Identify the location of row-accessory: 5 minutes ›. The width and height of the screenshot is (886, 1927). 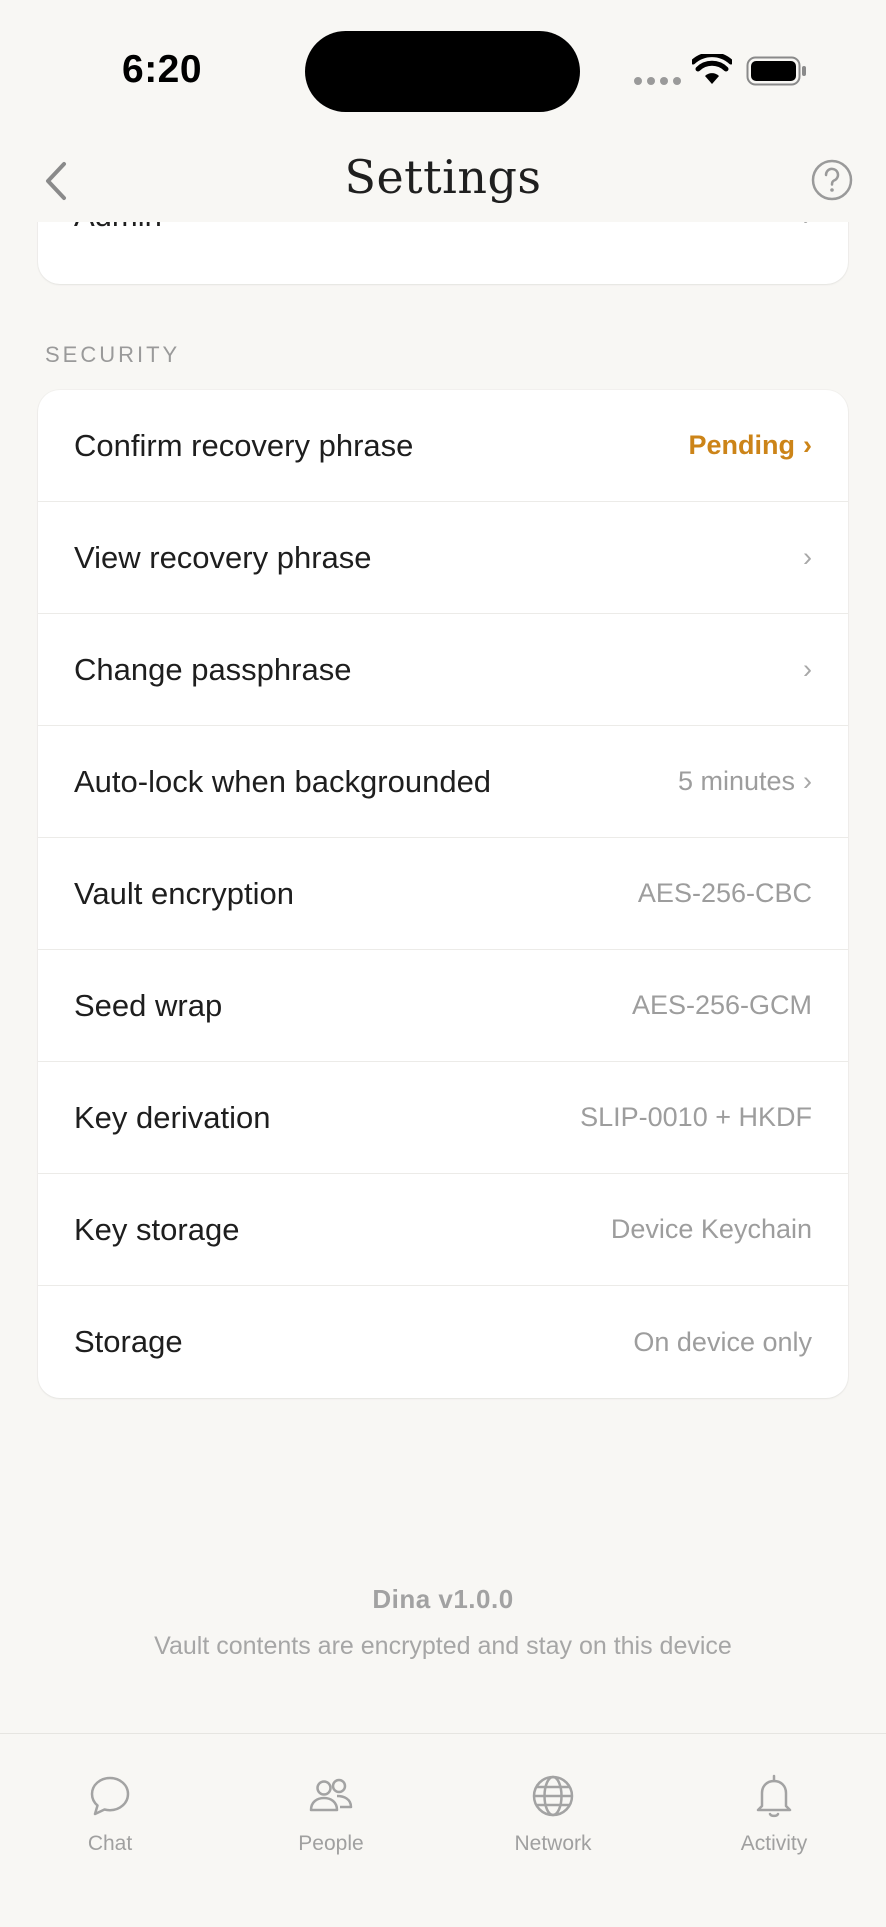
(745, 781).